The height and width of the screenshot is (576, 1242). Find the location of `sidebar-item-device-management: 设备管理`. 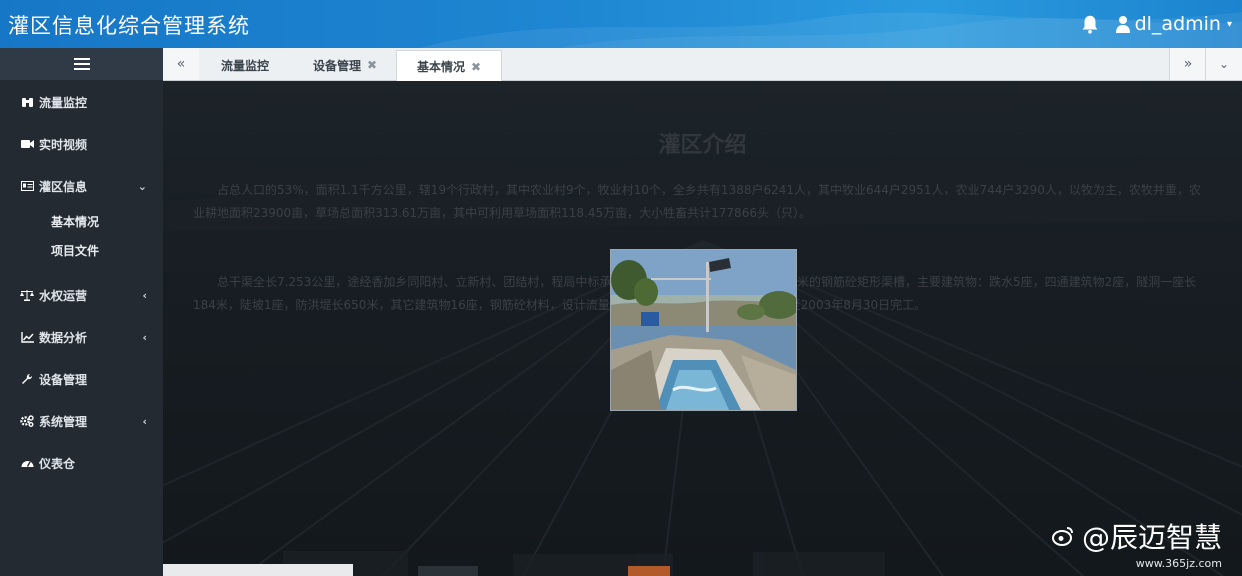

sidebar-item-device-management: 设备管理 is located at coordinates (81, 379).